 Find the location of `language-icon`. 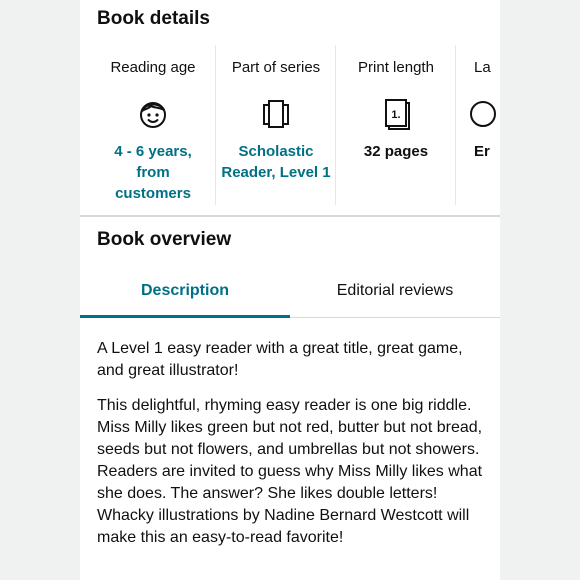

language-icon is located at coordinates (483, 114).